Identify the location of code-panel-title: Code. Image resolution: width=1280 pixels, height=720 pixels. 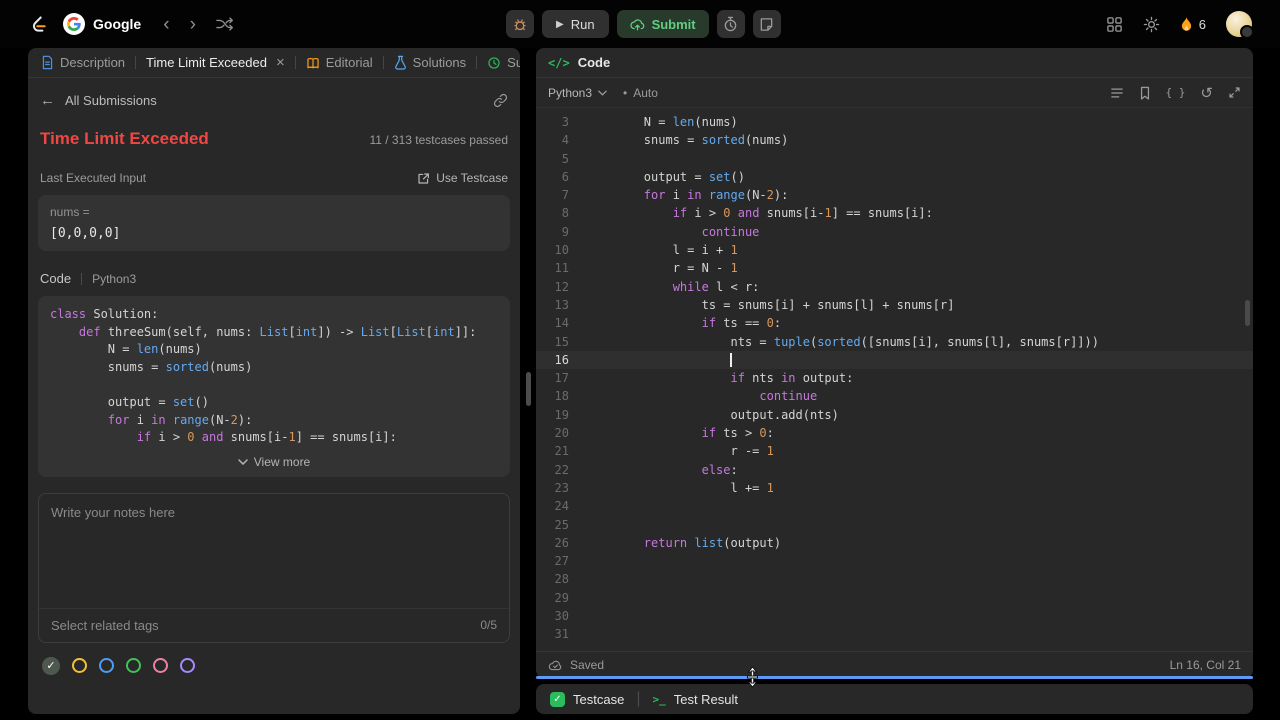
(594, 62).